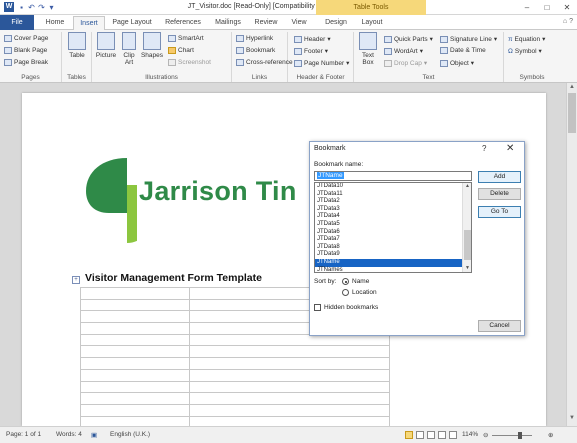 The width and height of the screenshot is (577, 443). What do you see at coordinates (76, 280) in the screenshot?
I see `table-move-handle-icon: +` at bounding box center [76, 280].